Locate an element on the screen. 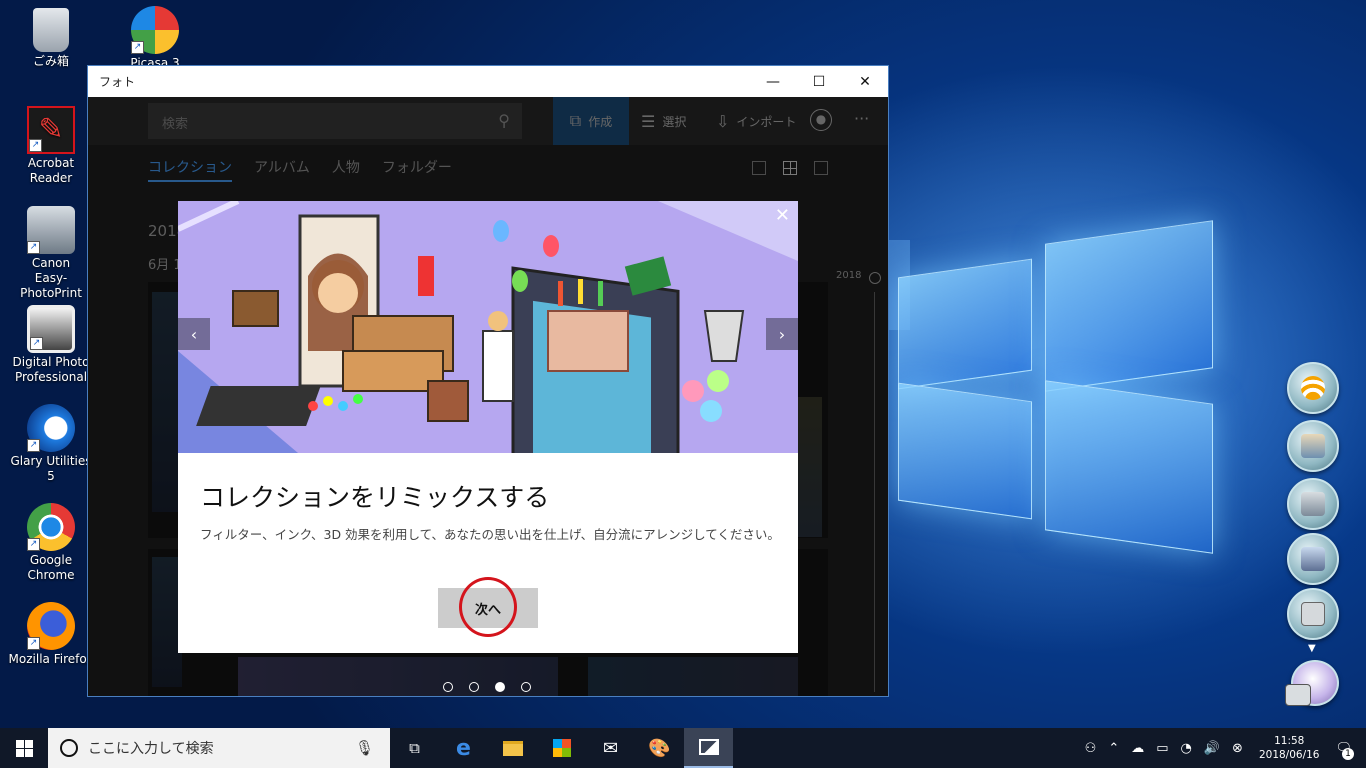  desktop-icon-label: Acrobat Reader is located at coordinates (51, 170).